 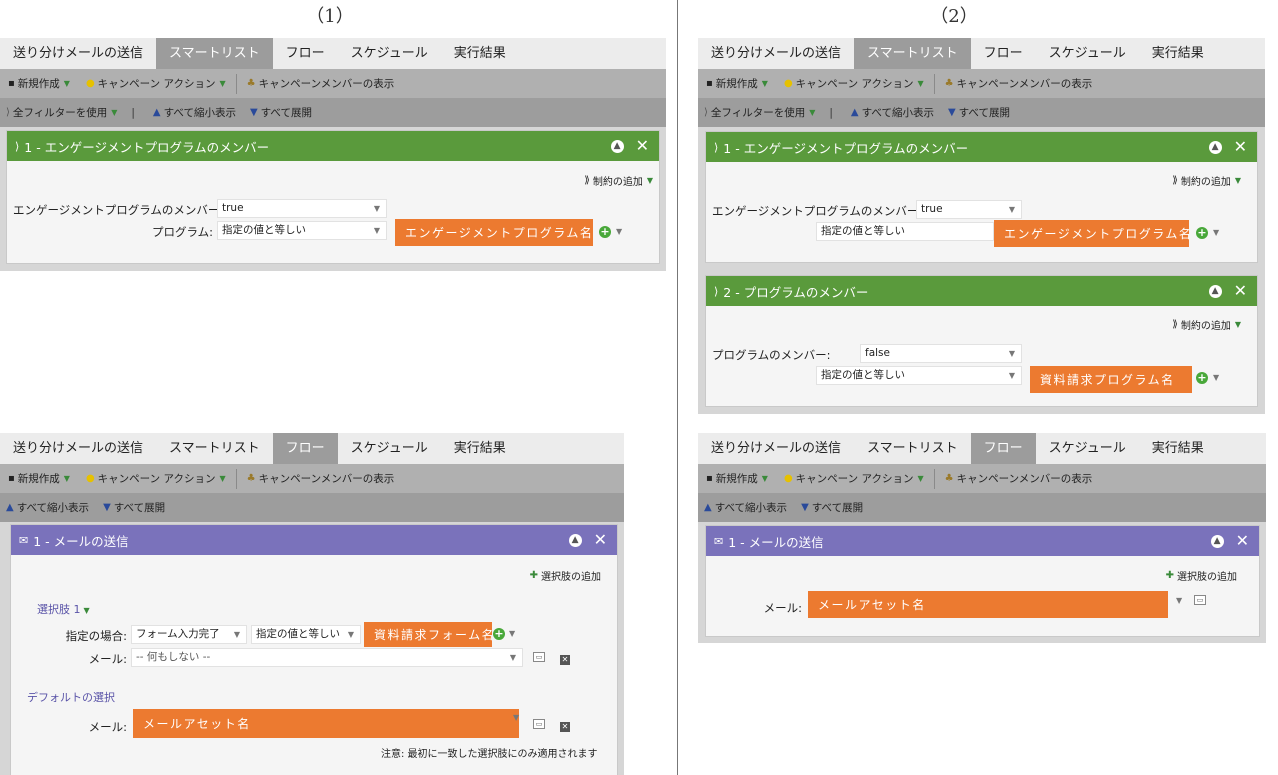 What do you see at coordinates (677, 387) in the screenshot?
I see `divider-line` at bounding box center [677, 387].